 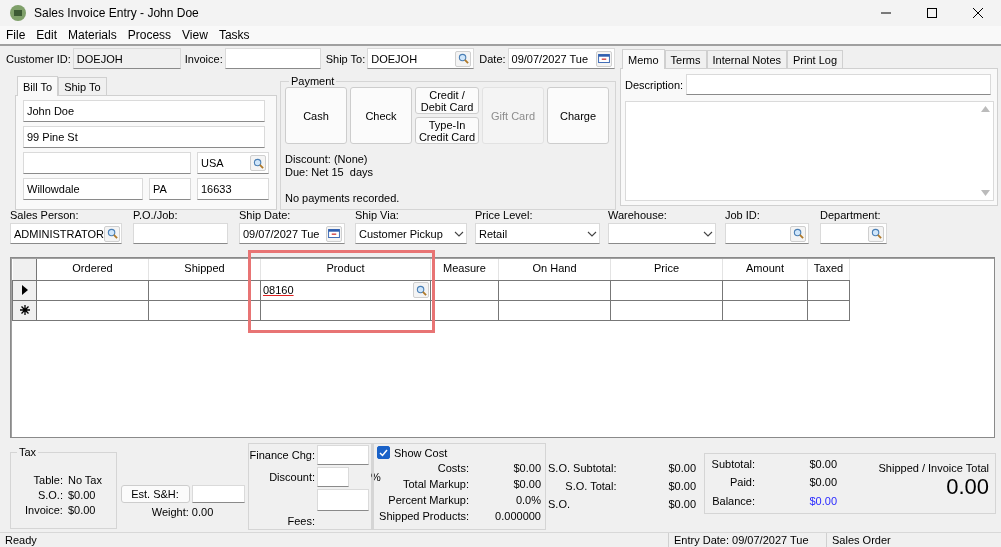 I want to click on lookup-field: USA, so click(x=233, y=163).